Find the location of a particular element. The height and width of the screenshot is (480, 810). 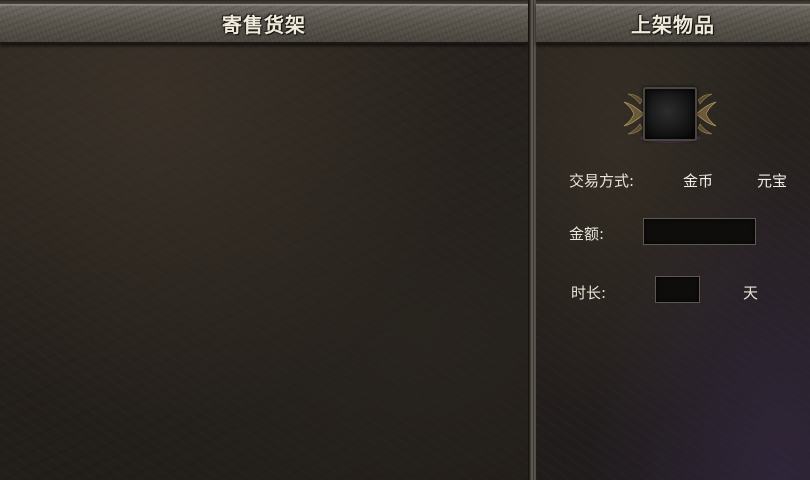

duration-label: 时长: is located at coordinates (589, 293).